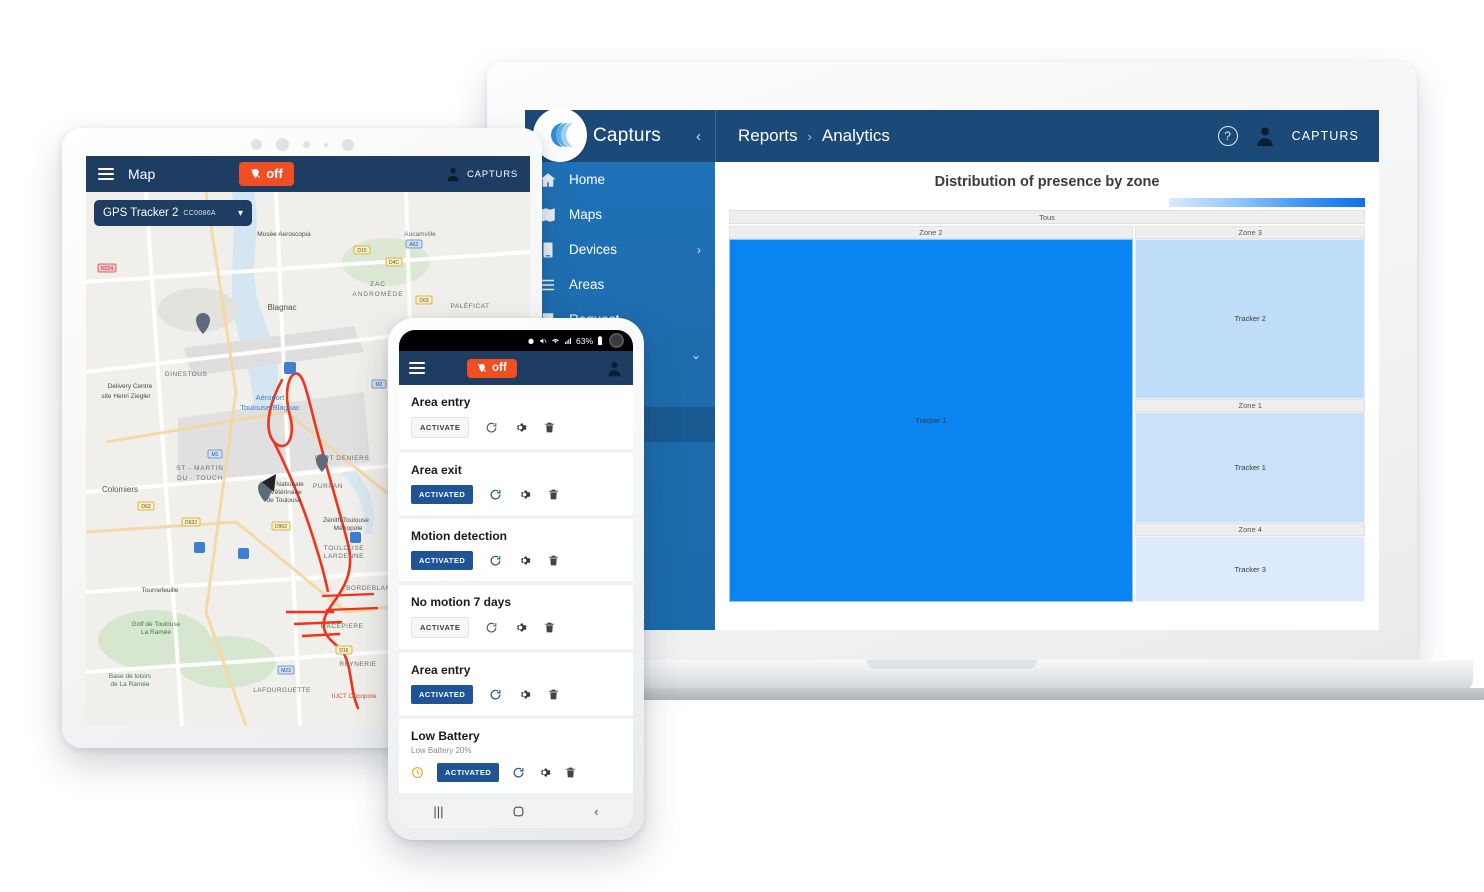  What do you see at coordinates (516, 417) in the screenshot?
I see `list-item: Area entry ACTIVATE` at bounding box center [516, 417].